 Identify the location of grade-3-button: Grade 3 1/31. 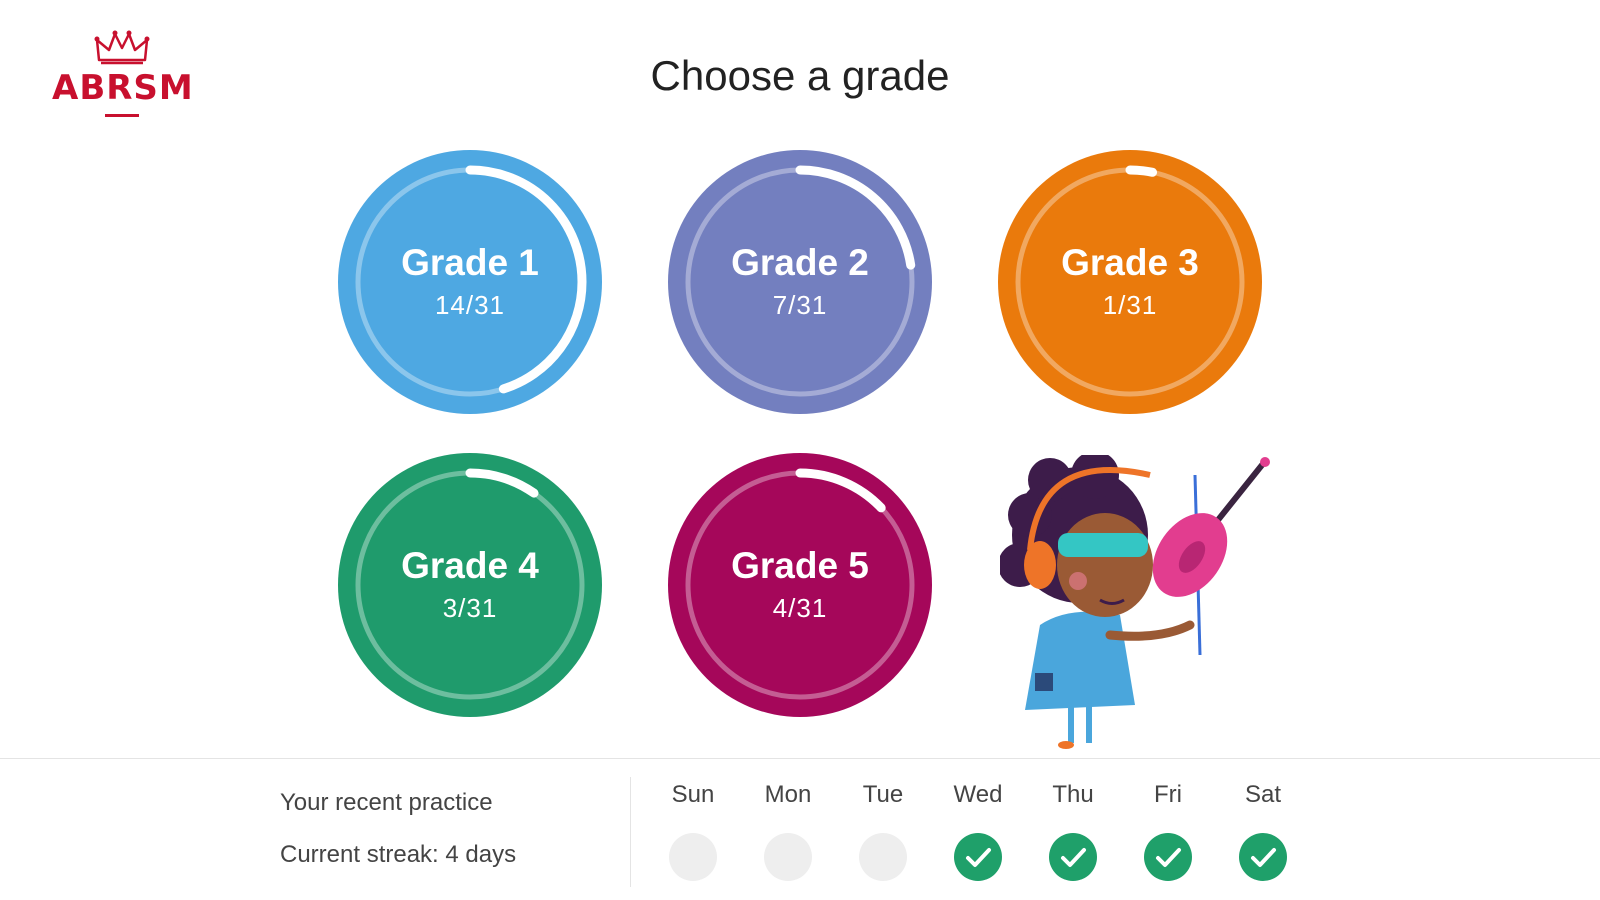
(1130, 282).